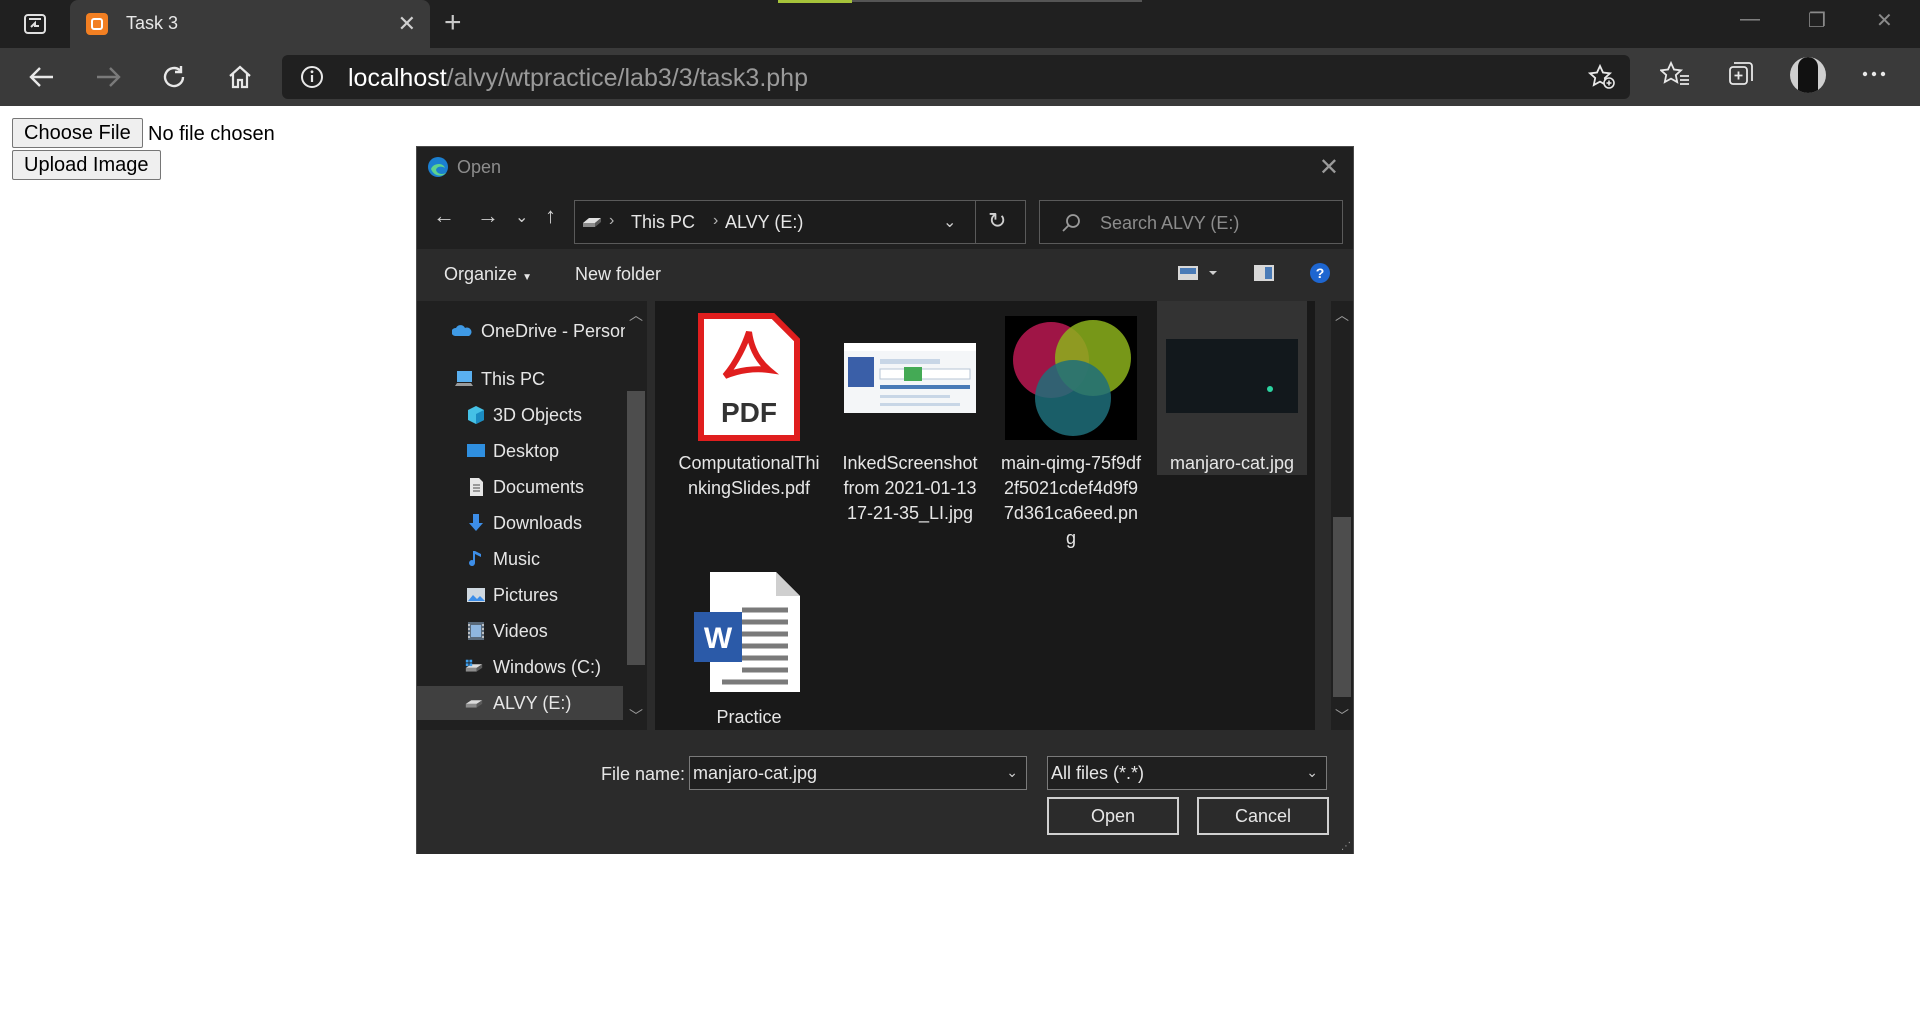 This screenshot has width=1920, height=1020. I want to click on site-info-icon, so click(312, 79).